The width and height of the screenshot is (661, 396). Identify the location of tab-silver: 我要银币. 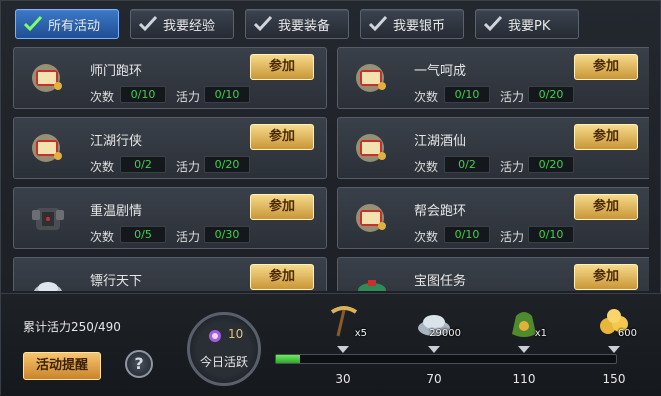
(412, 24).